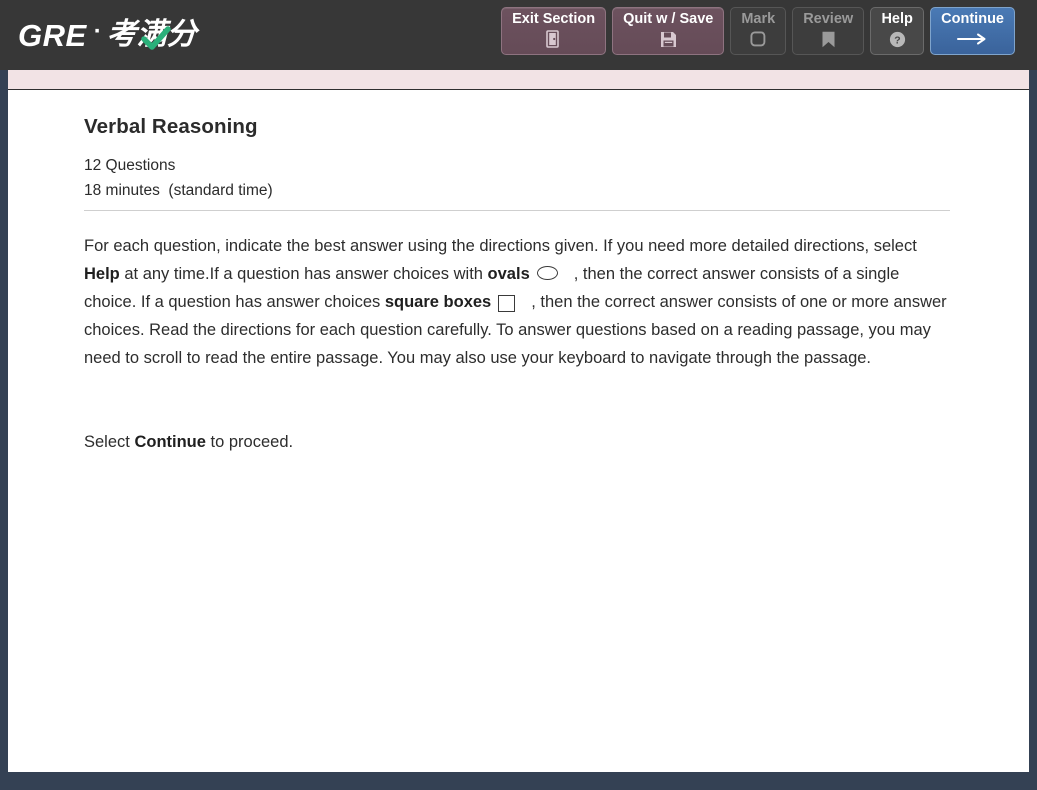  What do you see at coordinates (554, 19) in the screenshot?
I see `exit-section-label: Exit Section` at bounding box center [554, 19].